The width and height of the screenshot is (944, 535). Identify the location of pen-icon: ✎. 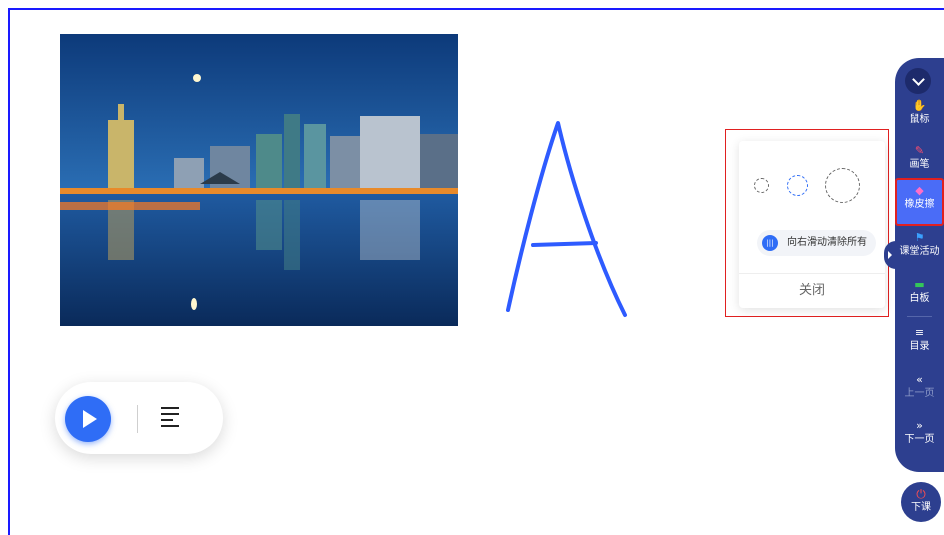
(919, 150).